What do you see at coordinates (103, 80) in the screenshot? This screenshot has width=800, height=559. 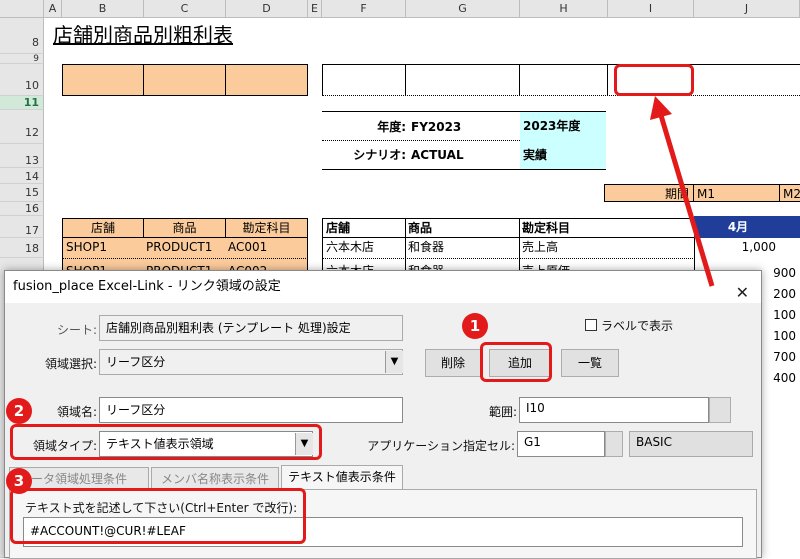 I see `cell-b10` at bounding box center [103, 80].